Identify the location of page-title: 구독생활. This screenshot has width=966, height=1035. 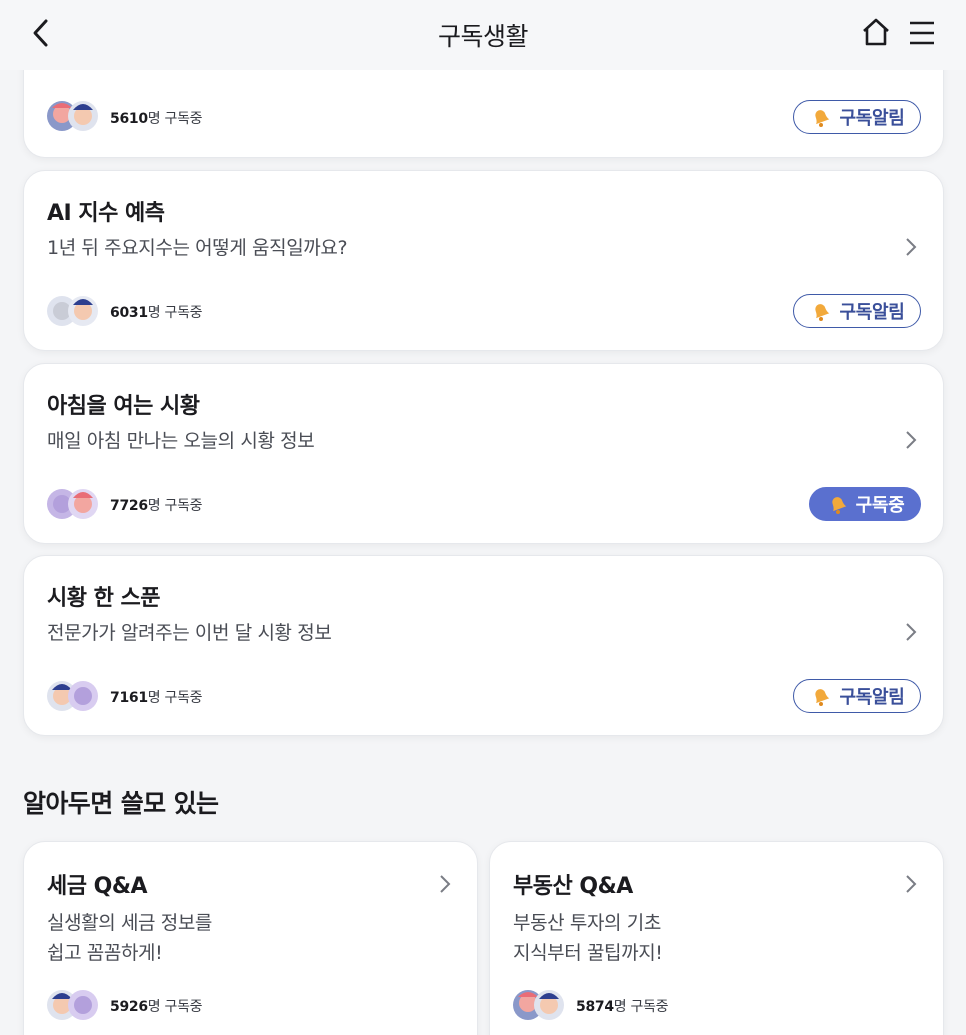
(483, 36).